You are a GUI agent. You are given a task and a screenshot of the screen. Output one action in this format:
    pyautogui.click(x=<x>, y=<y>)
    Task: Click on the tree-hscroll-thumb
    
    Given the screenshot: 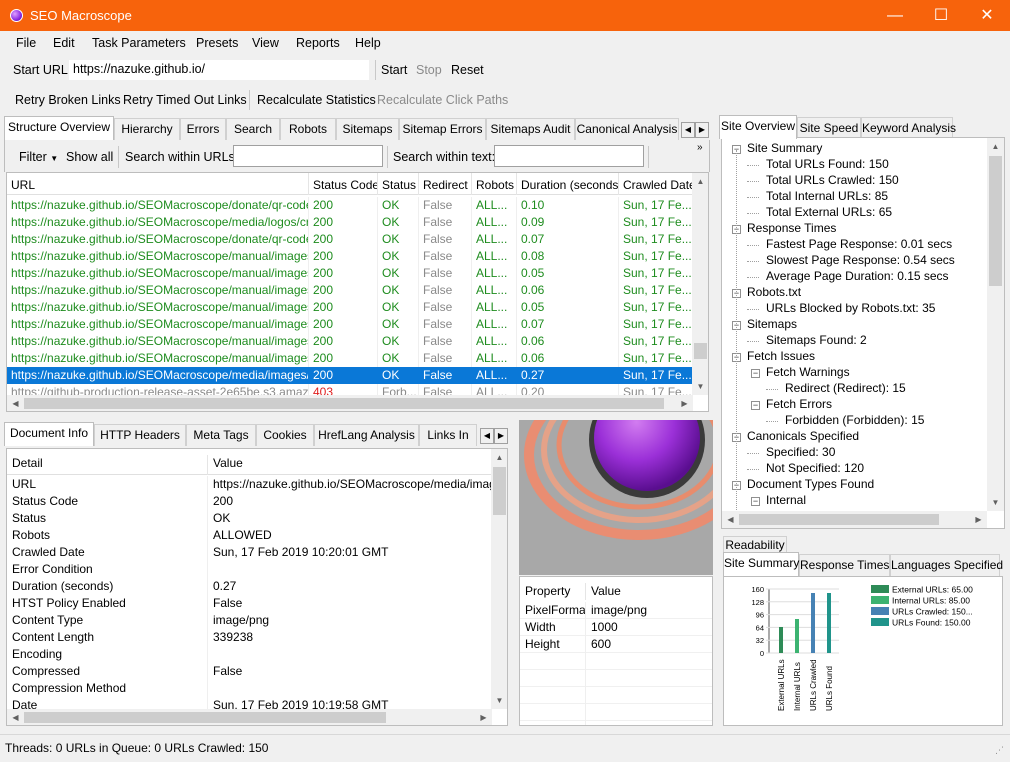 What is the action you would take?
    pyautogui.click(x=839, y=519)
    